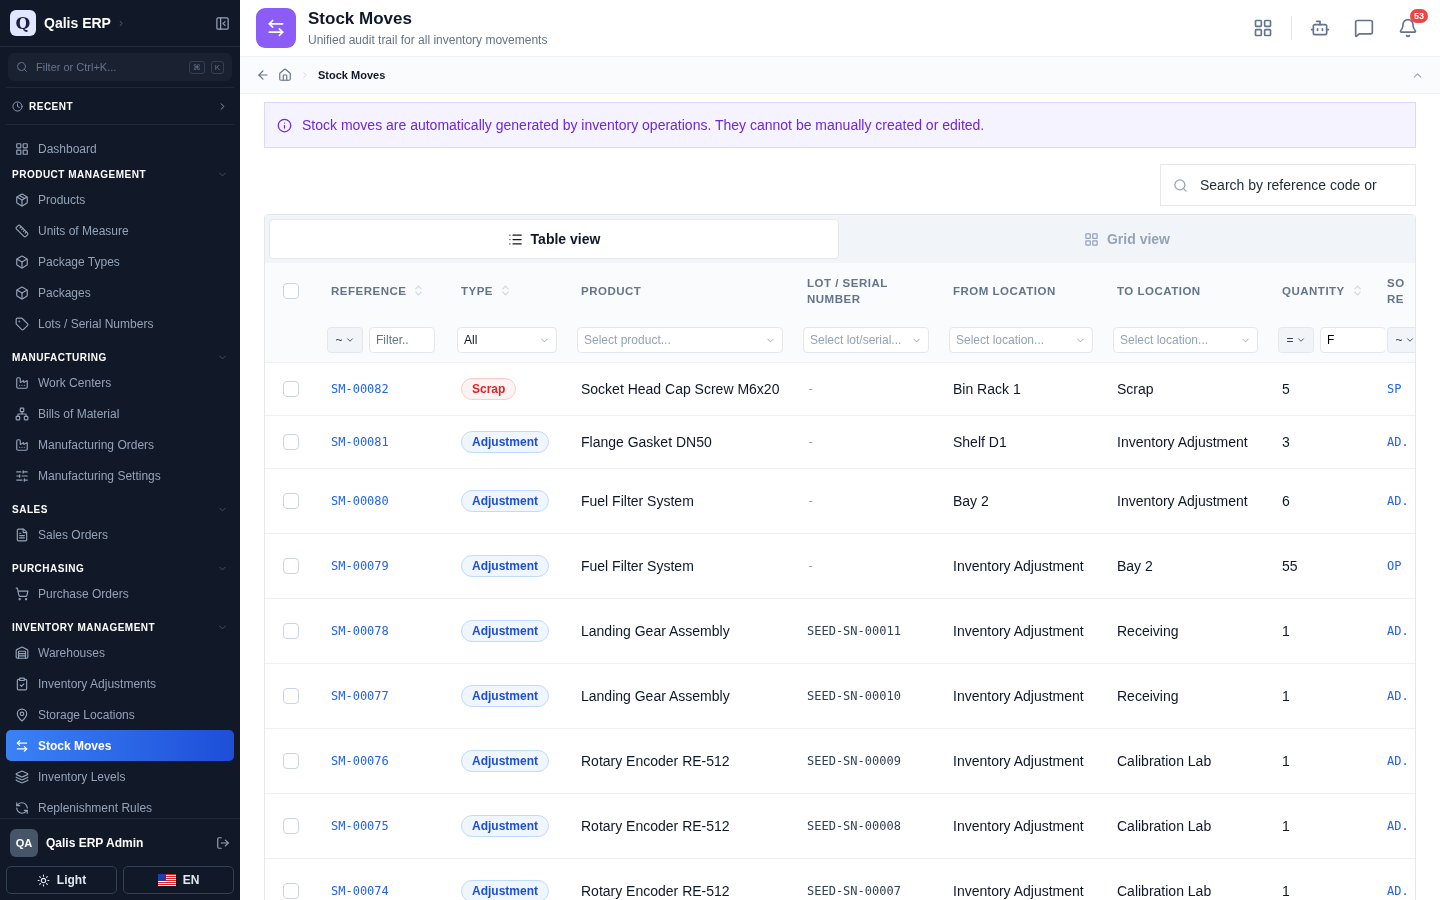 Image resolution: width=1440 pixels, height=900 pixels. What do you see at coordinates (352, 75) in the screenshot?
I see `breadcrumb-item: Stock Moves` at bounding box center [352, 75].